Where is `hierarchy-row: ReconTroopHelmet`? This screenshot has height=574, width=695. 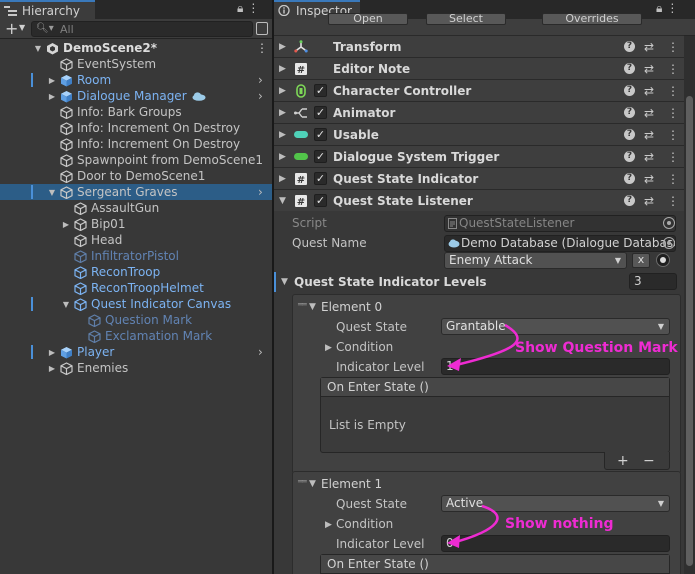 hierarchy-row: ReconTroopHelmet is located at coordinates (136, 288).